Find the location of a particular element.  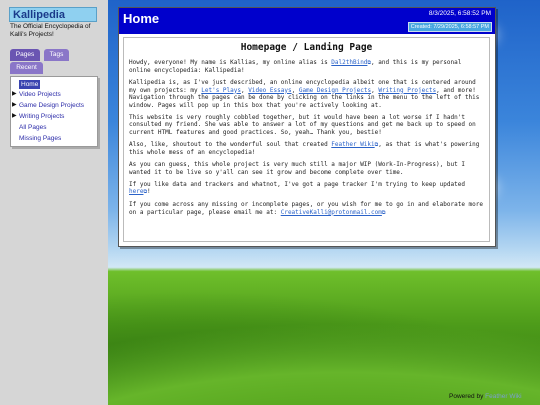

powered-by-label: Powered by is located at coordinates (467, 396).